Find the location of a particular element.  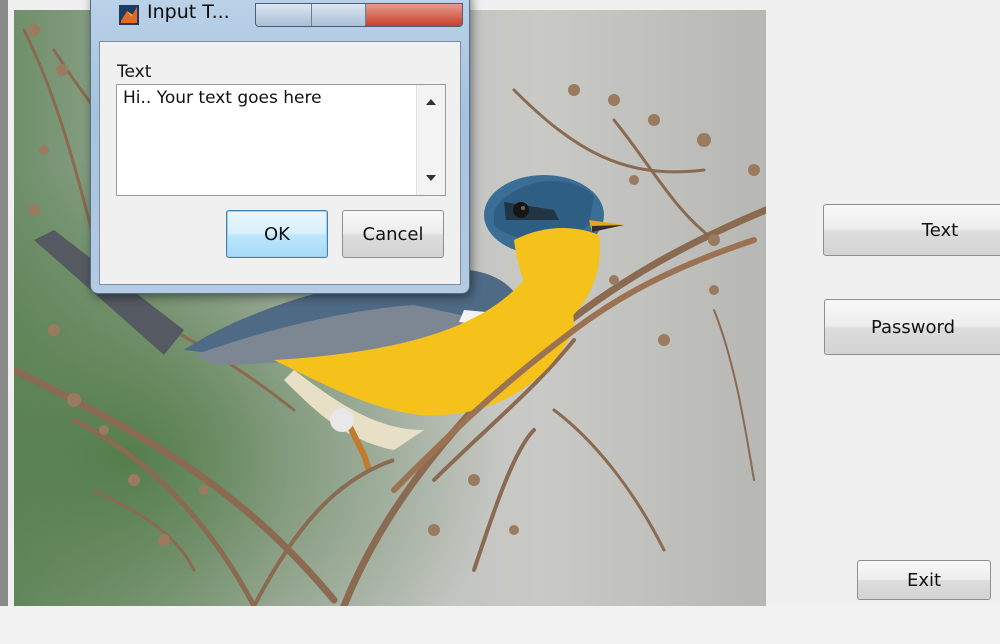

figure-bottom-area is located at coordinates (500, 625).